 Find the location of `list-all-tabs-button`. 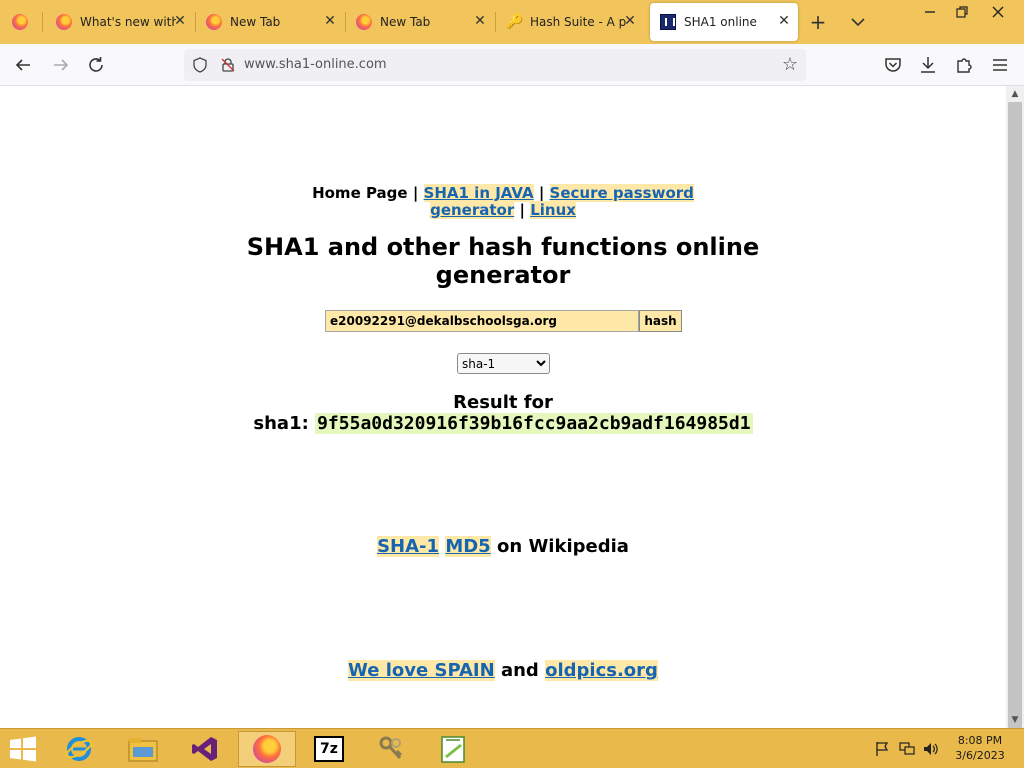

list-all-tabs-button is located at coordinates (858, 22).